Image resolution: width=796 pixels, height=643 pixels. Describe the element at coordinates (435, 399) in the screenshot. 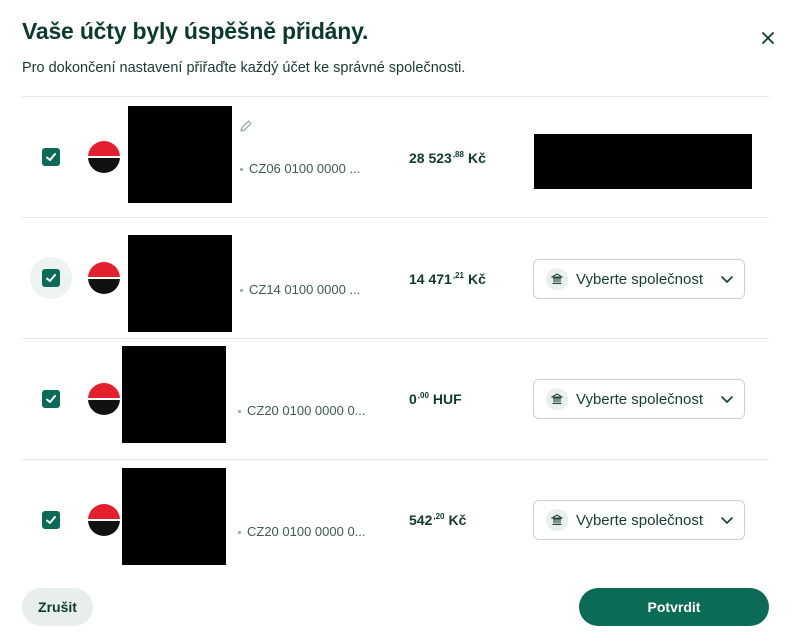

I see `account-balance: 0,00 HUF` at that location.